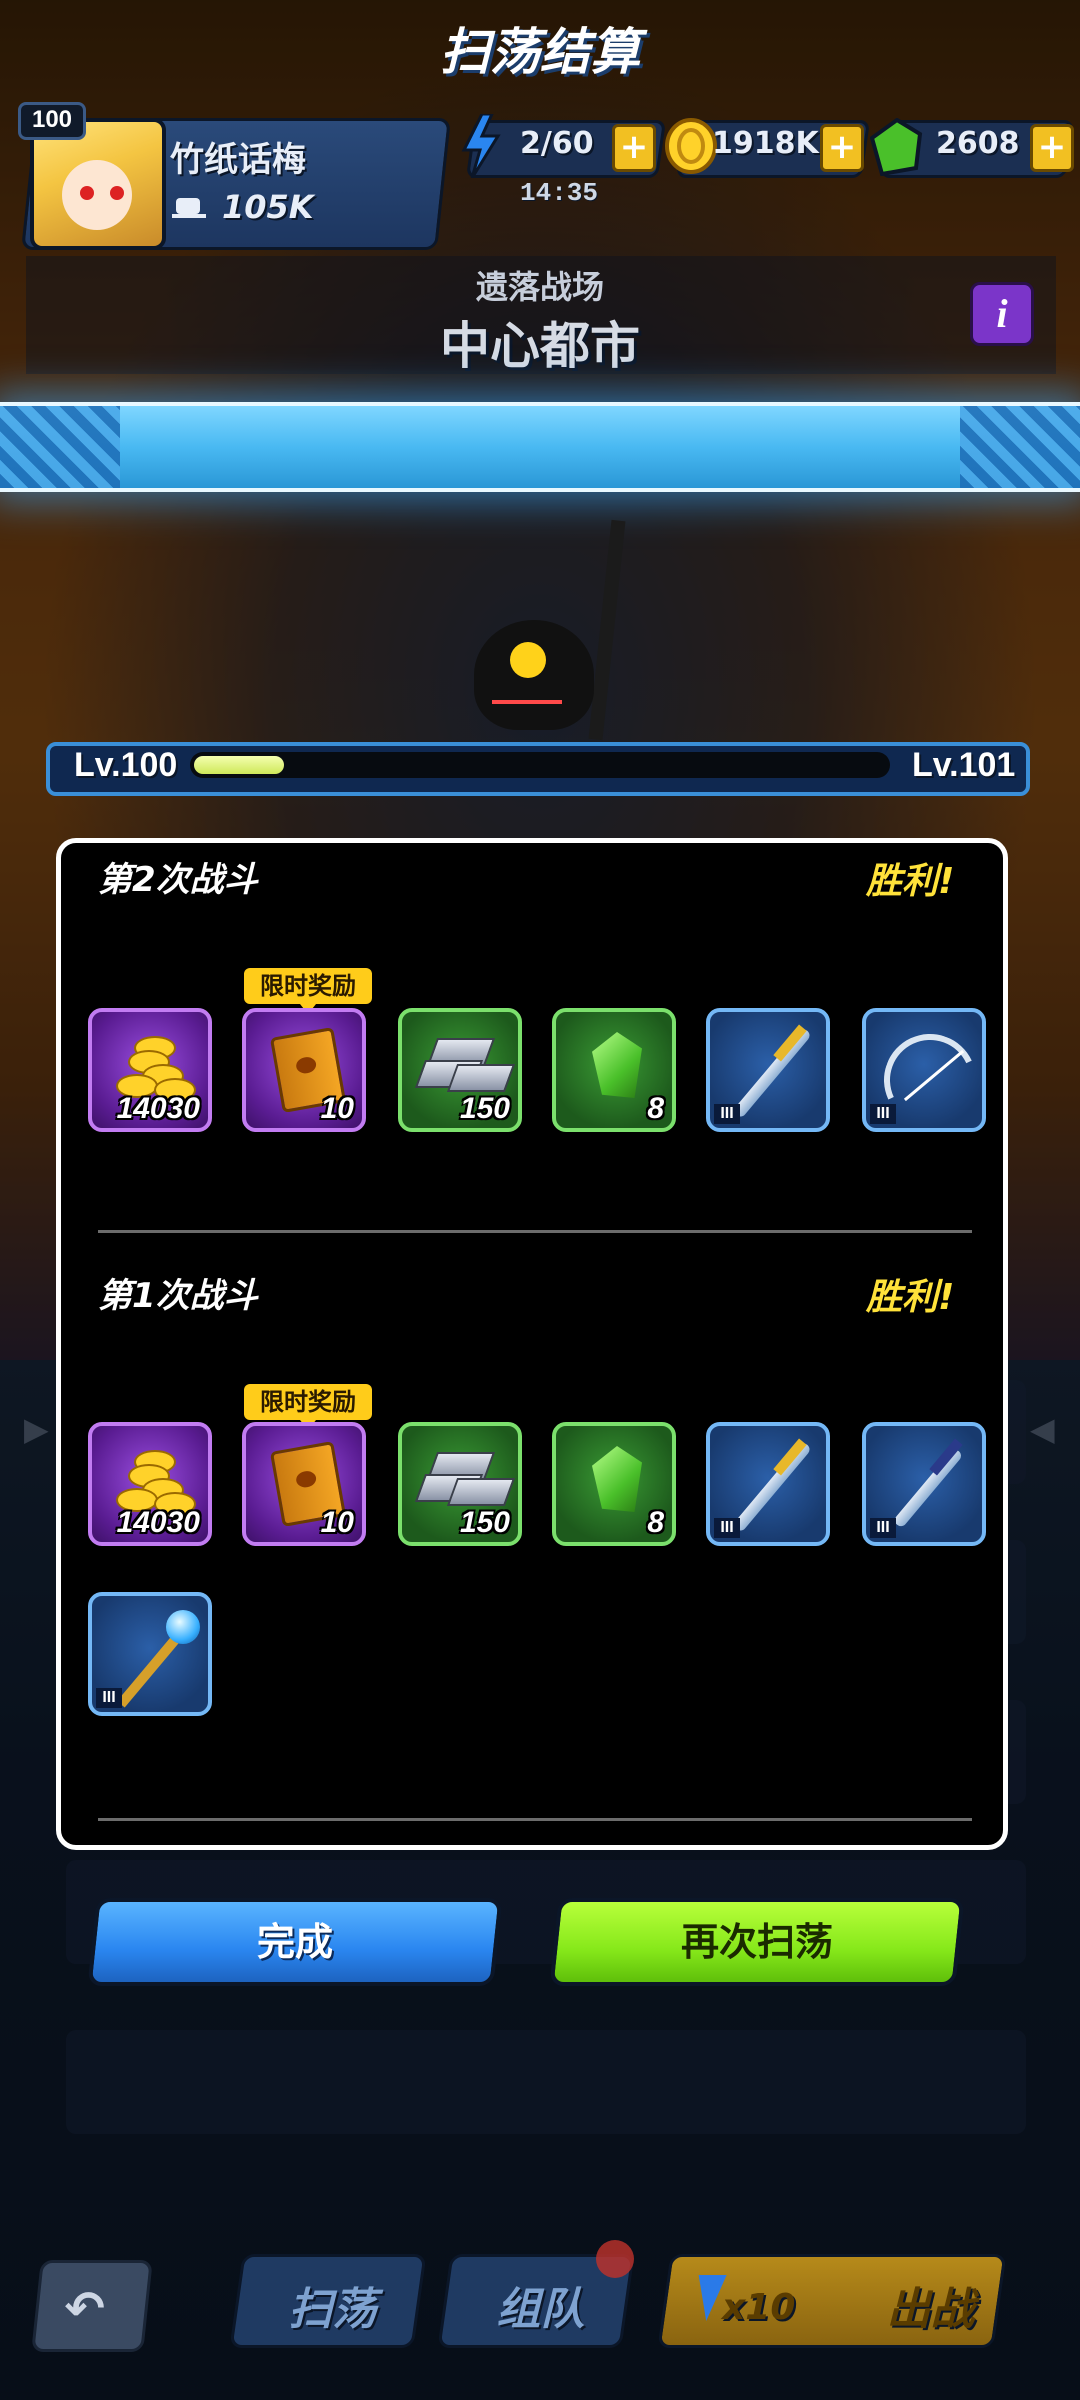 Image resolution: width=1080 pixels, height=2400 pixels. I want to click on xp-fill, so click(239, 765).